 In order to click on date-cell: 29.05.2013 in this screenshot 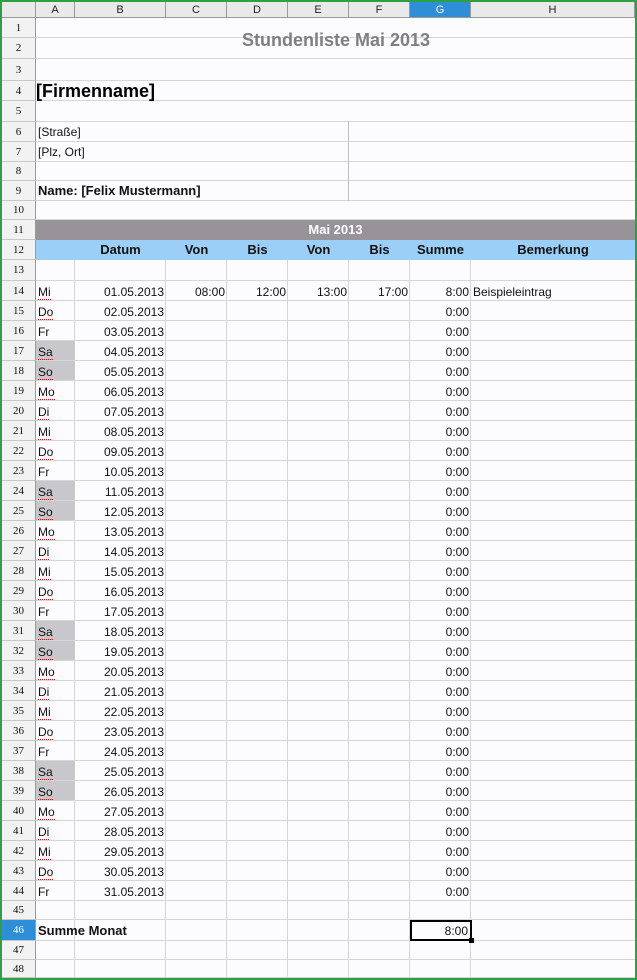, I will do `click(120, 851)`.